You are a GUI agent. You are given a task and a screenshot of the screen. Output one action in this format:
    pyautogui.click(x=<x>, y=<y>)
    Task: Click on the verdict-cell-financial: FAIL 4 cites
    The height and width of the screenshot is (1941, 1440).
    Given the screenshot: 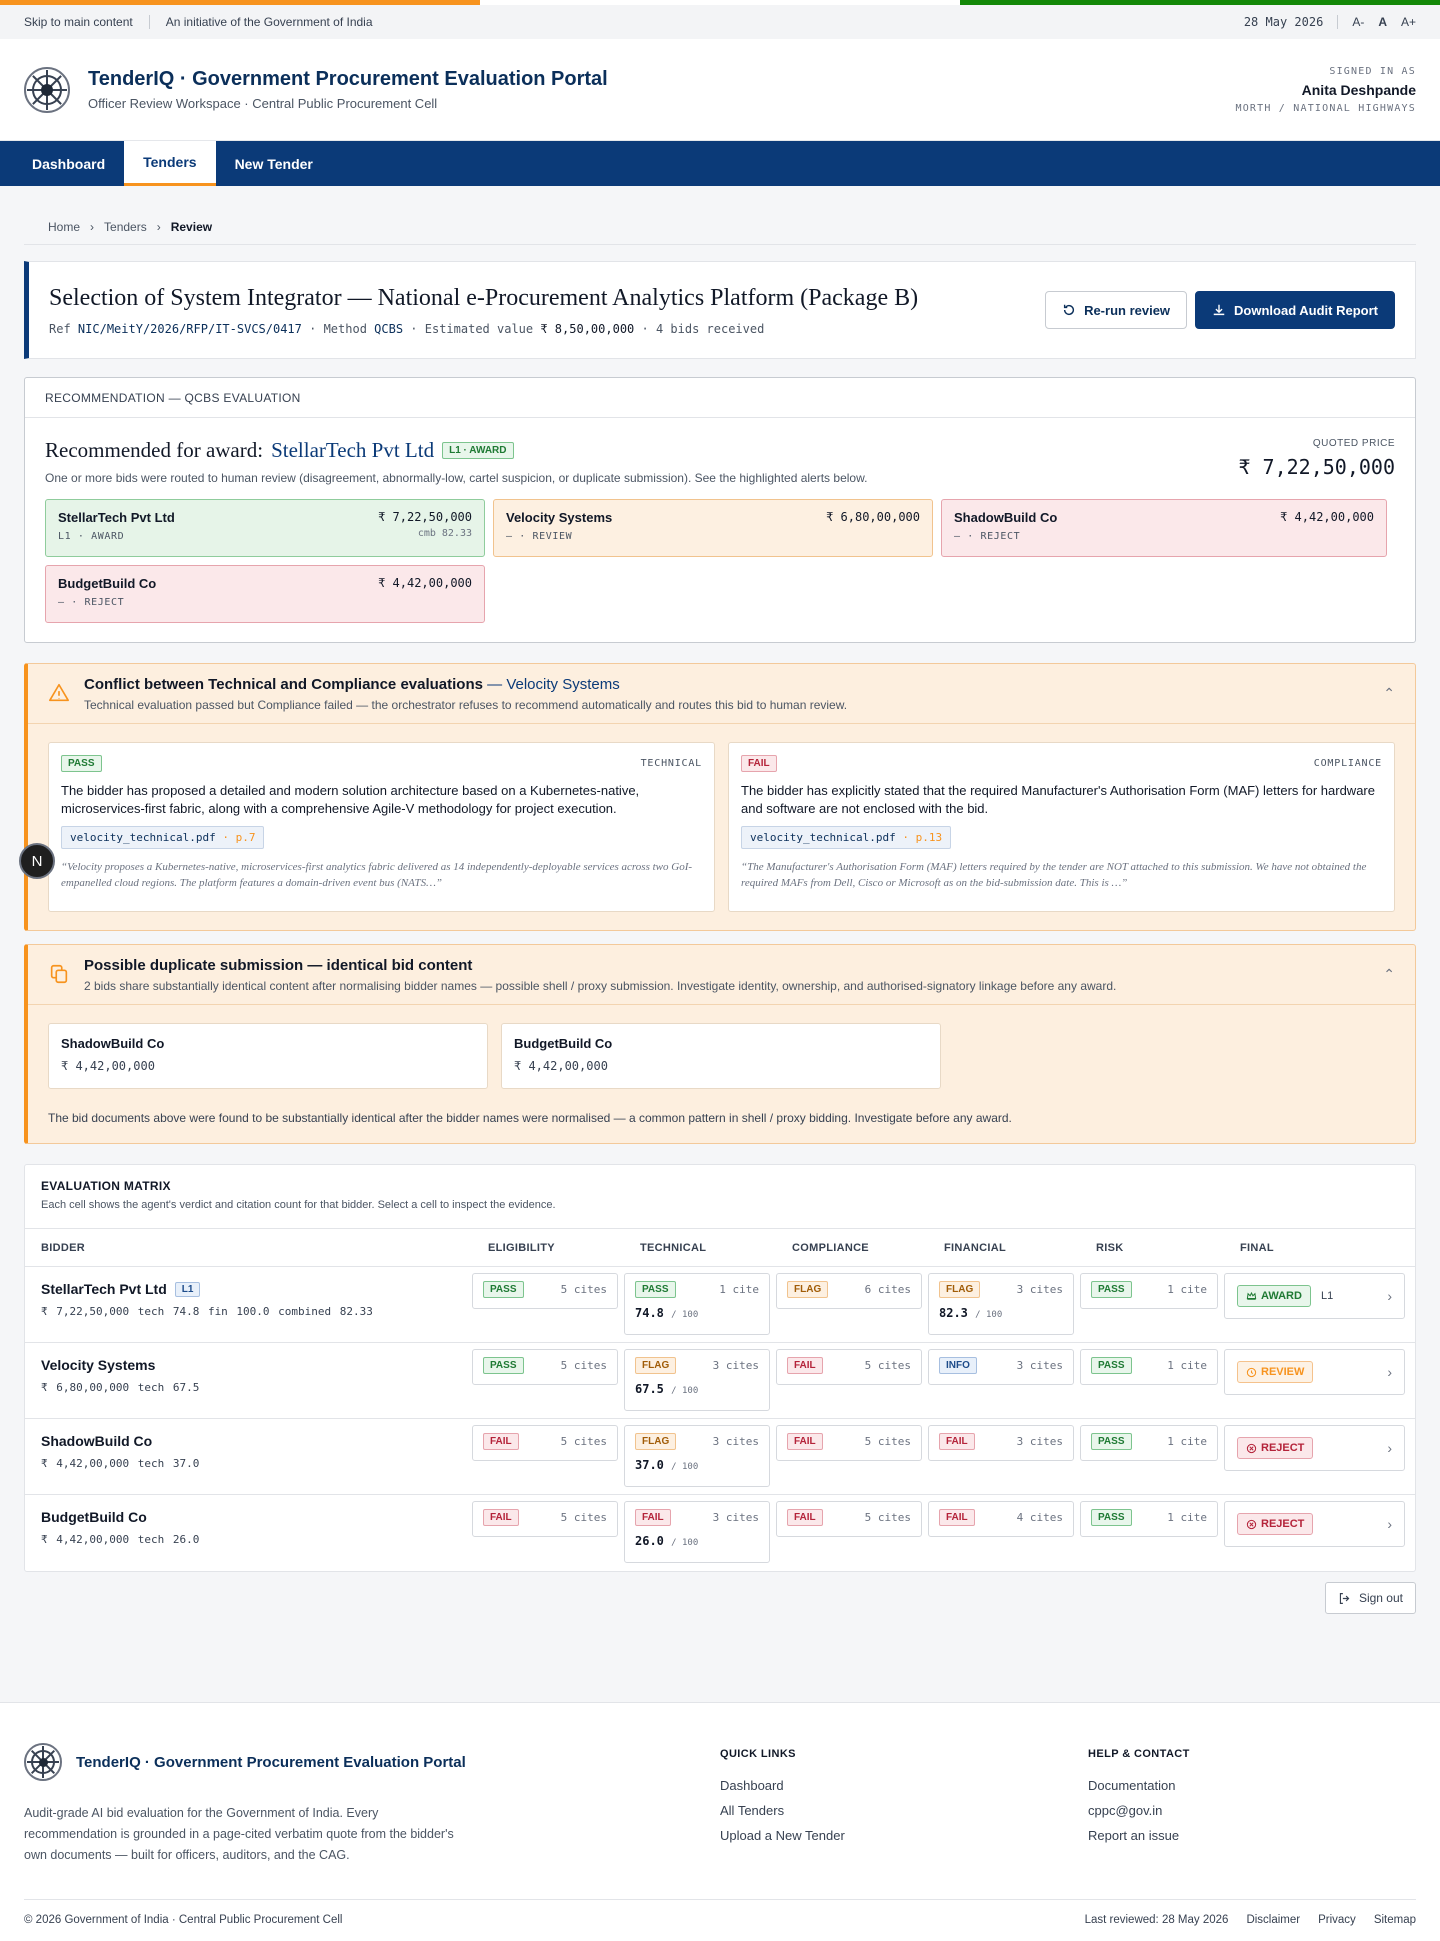 What is the action you would take?
    pyautogui.click(x=1001, y=1519)
    